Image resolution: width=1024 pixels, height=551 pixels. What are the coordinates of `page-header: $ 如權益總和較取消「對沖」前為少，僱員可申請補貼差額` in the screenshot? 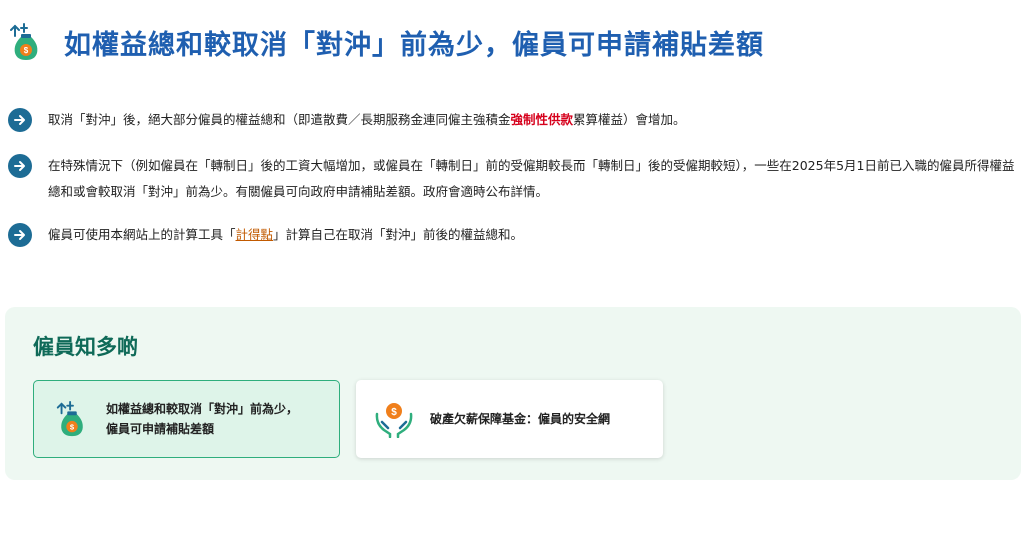 It's located at (387, 42).